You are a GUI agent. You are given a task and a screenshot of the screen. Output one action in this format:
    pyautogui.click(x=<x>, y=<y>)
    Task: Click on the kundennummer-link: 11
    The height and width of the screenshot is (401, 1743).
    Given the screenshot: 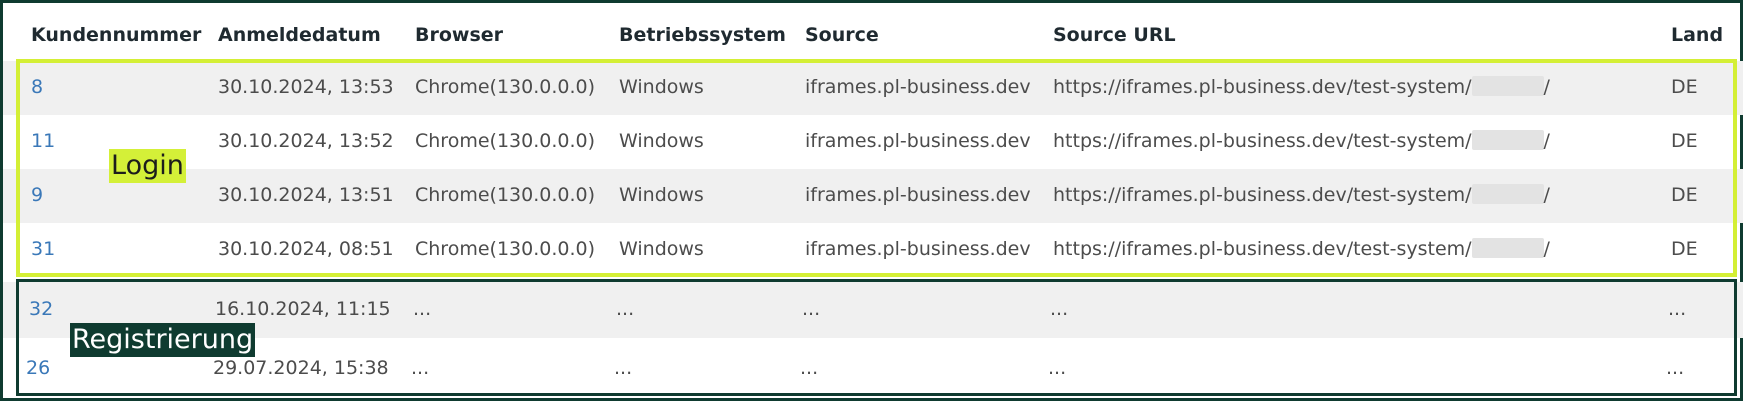 What is the action you would take?
    pyautogui.click(x=43, y=141)
    